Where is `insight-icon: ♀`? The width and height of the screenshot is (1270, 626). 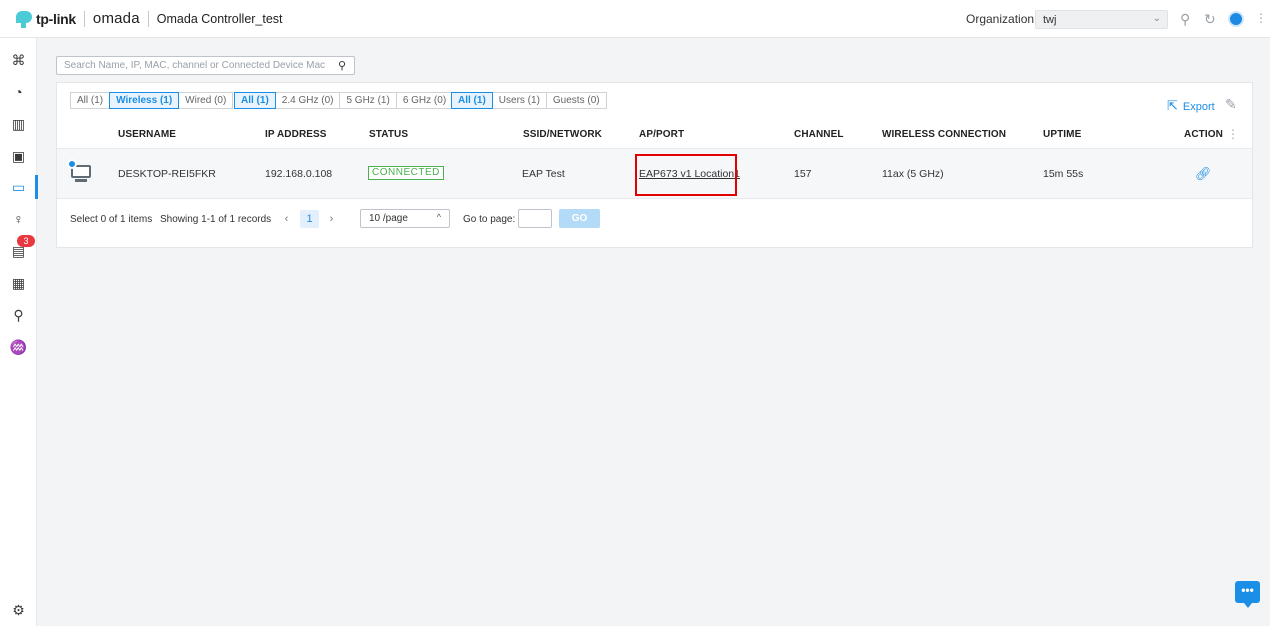 insight-icon: ♀ is located at coordinates (18, 219).